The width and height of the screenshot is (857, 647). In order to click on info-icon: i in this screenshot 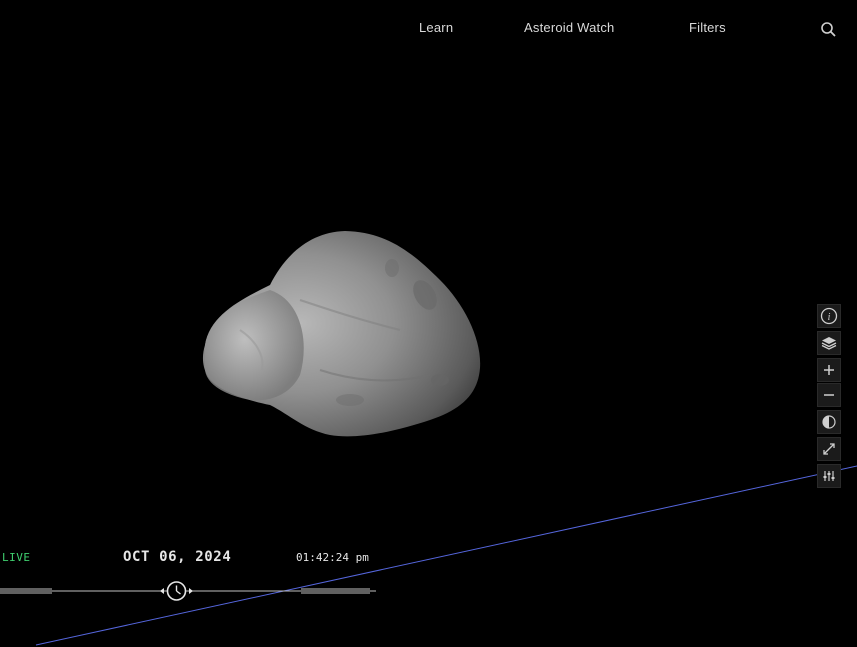, I will do `click(829, 316)`.